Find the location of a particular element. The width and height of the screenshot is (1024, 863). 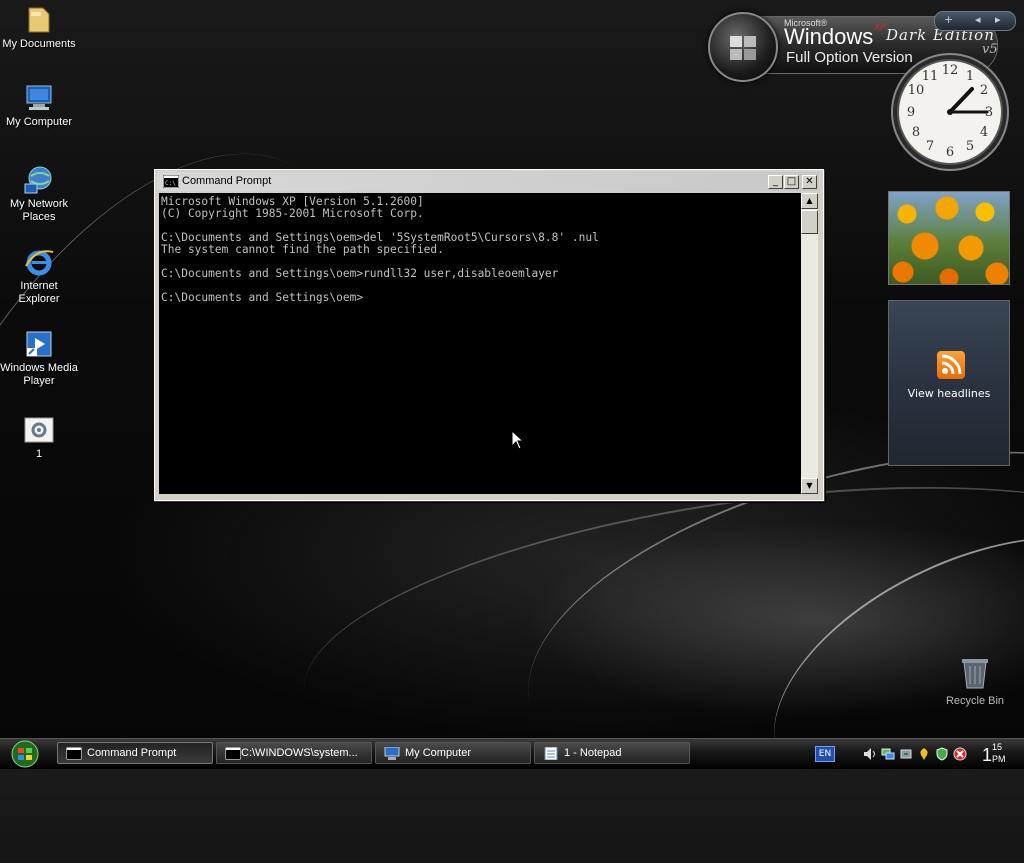

security-alert-icon is located at coordinates (960, 754).